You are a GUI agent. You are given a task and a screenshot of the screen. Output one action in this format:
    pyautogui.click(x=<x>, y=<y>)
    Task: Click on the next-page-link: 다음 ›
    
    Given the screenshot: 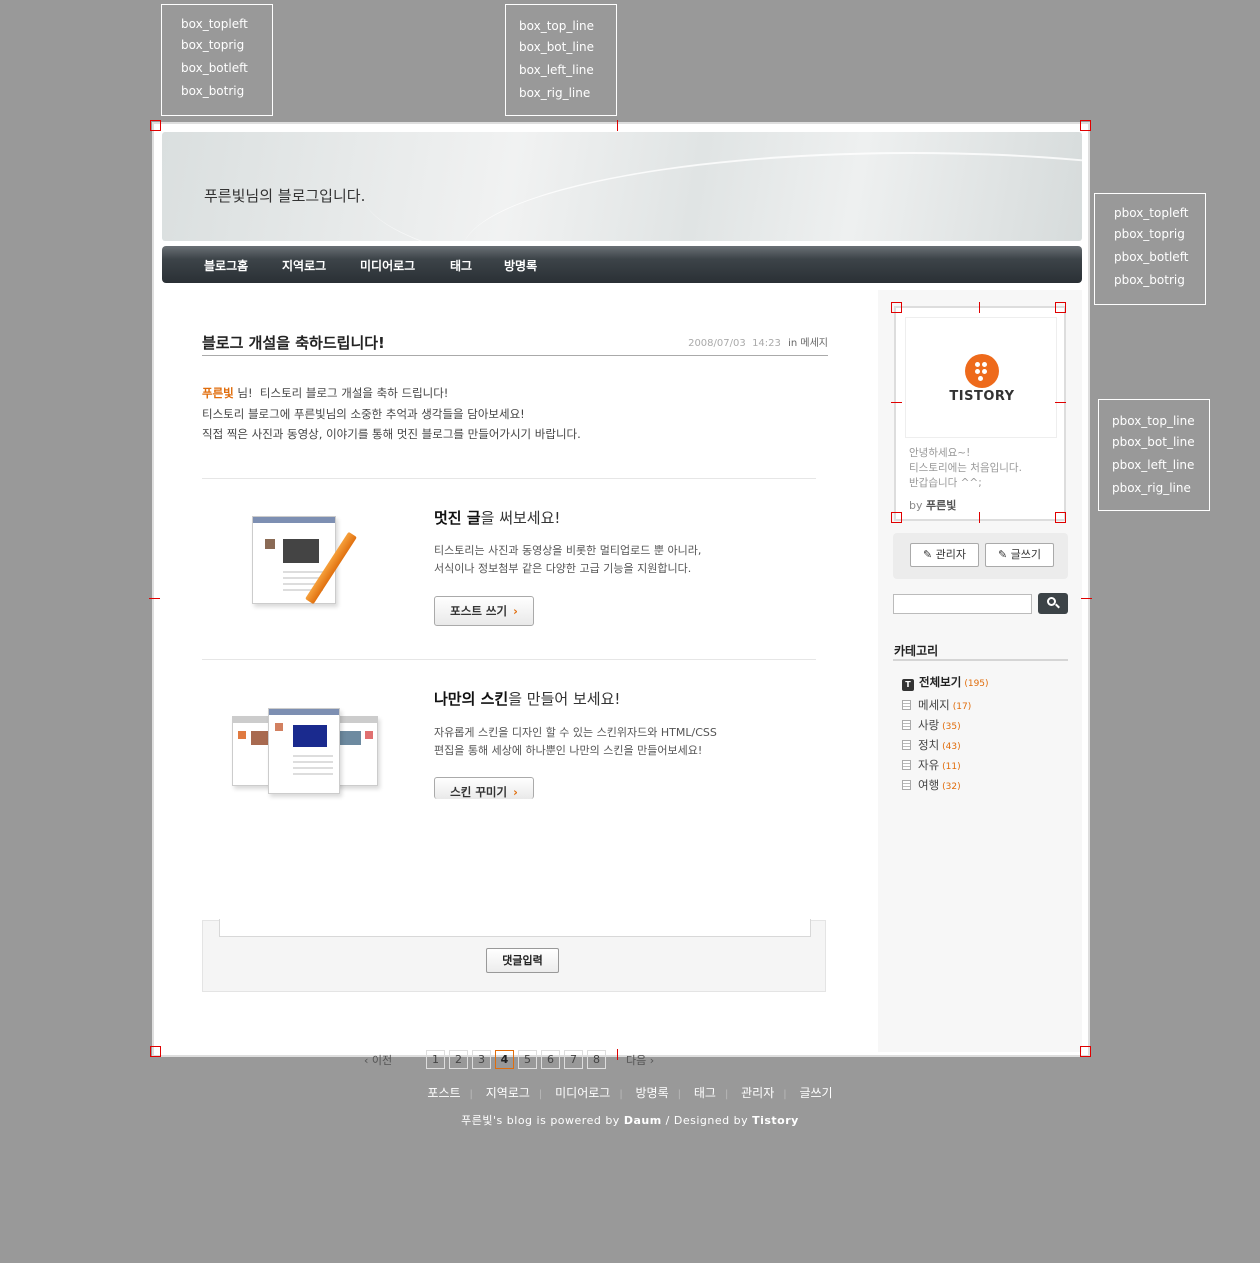 What is the action you would take?
    pyautogui.click(x=640, y=1060)
    